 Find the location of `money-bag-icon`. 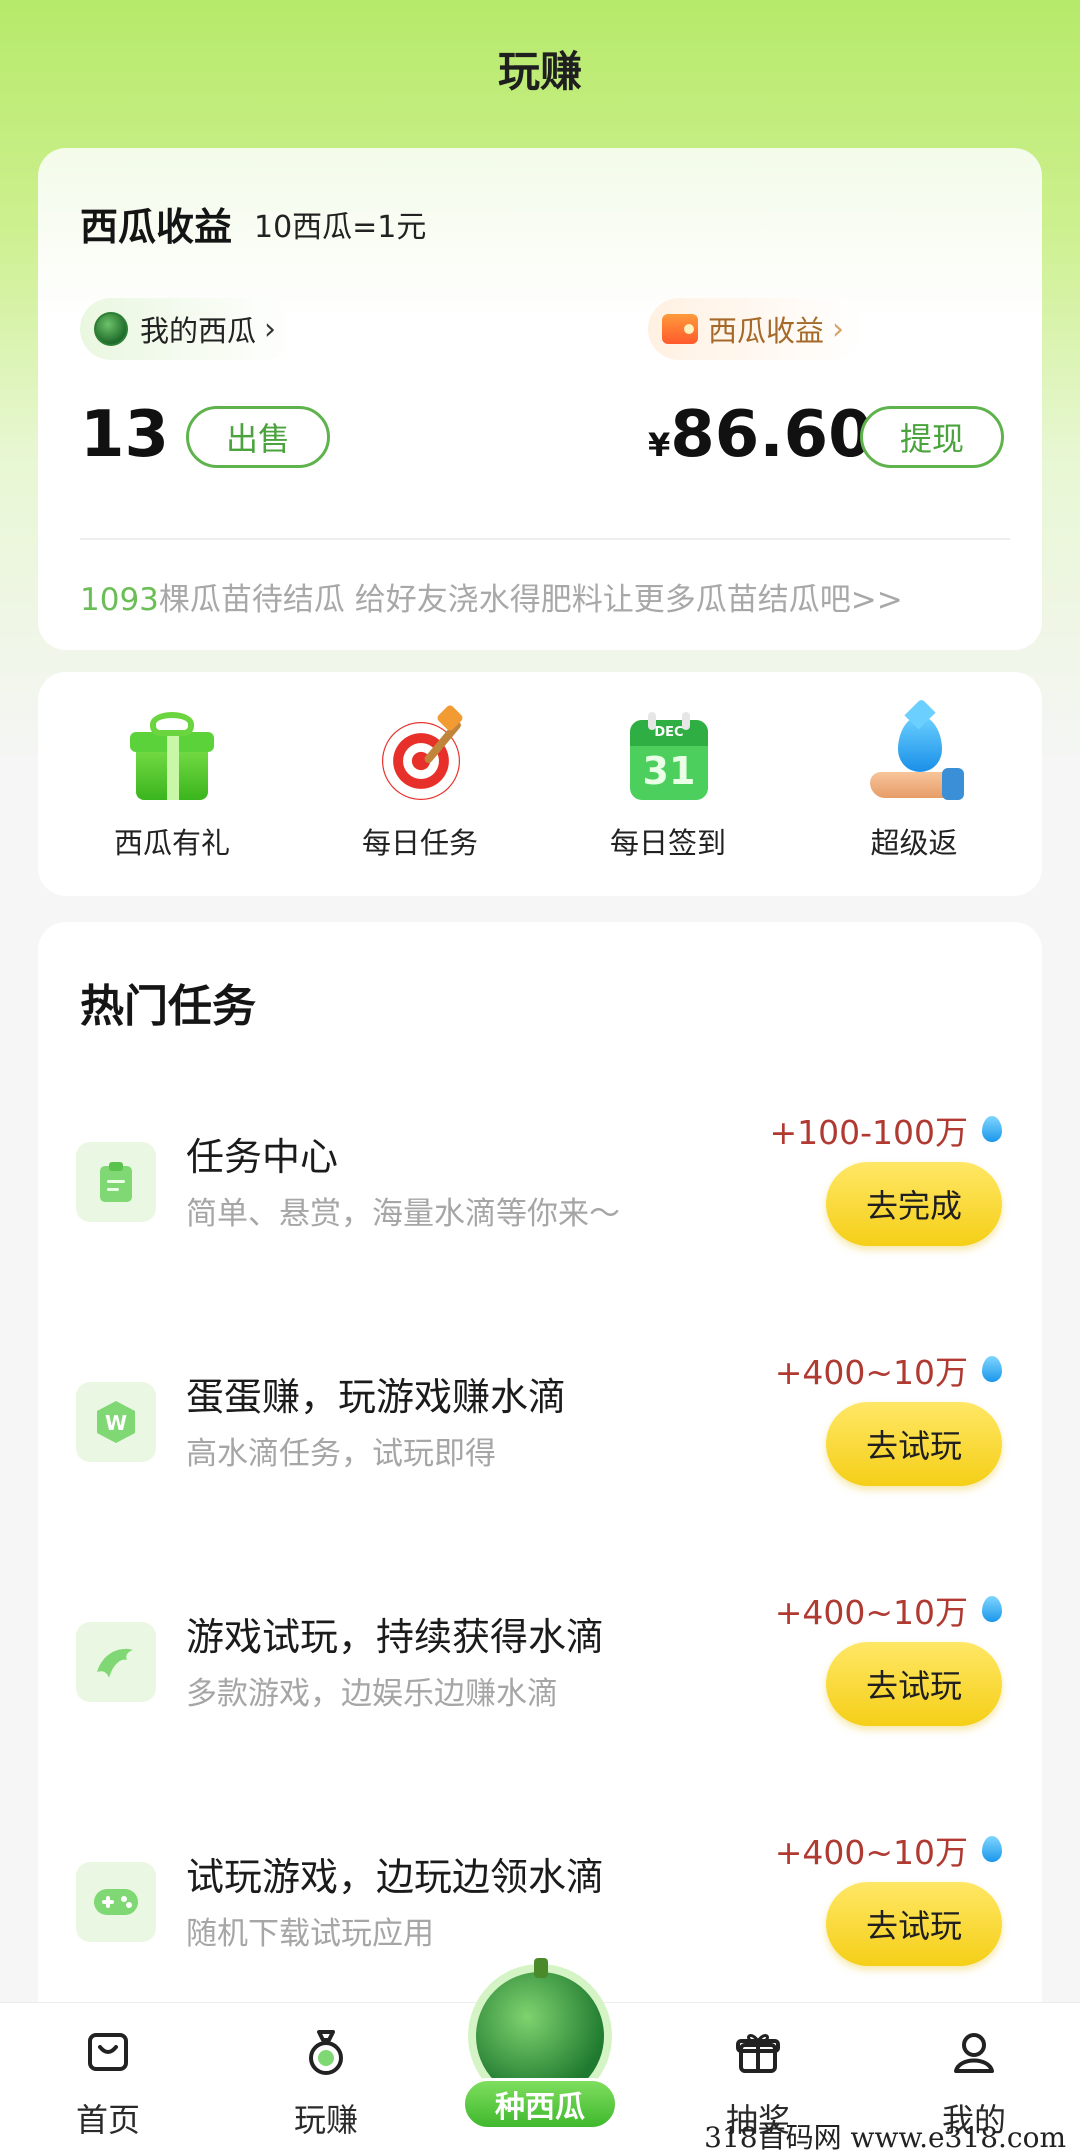

money-bag-icon is located at coordinates (326, 2052).